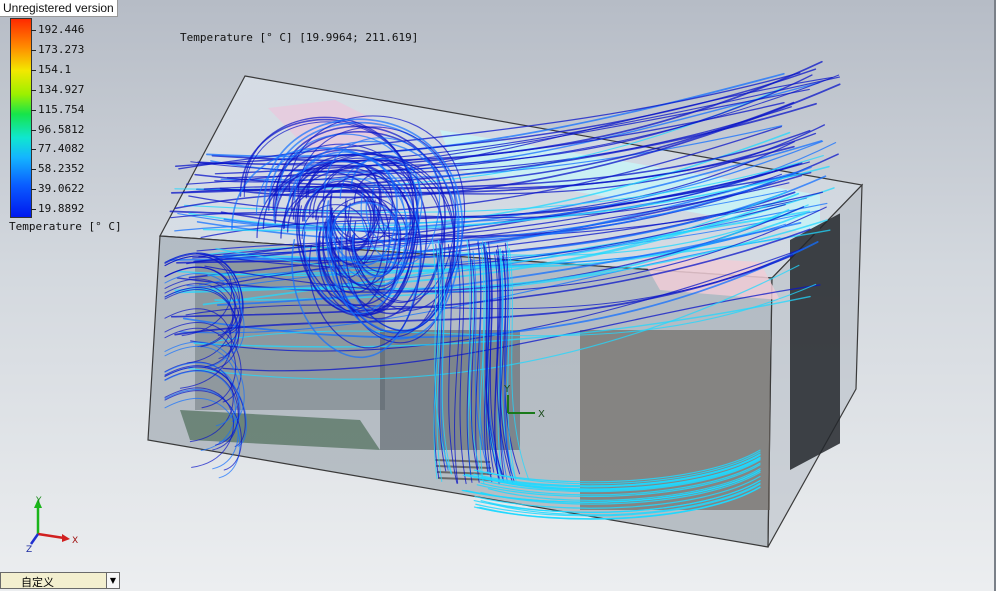 The width and height of the screenshot is (996, 591). I want to click on triad-y-label: Y, so click(38, 501).